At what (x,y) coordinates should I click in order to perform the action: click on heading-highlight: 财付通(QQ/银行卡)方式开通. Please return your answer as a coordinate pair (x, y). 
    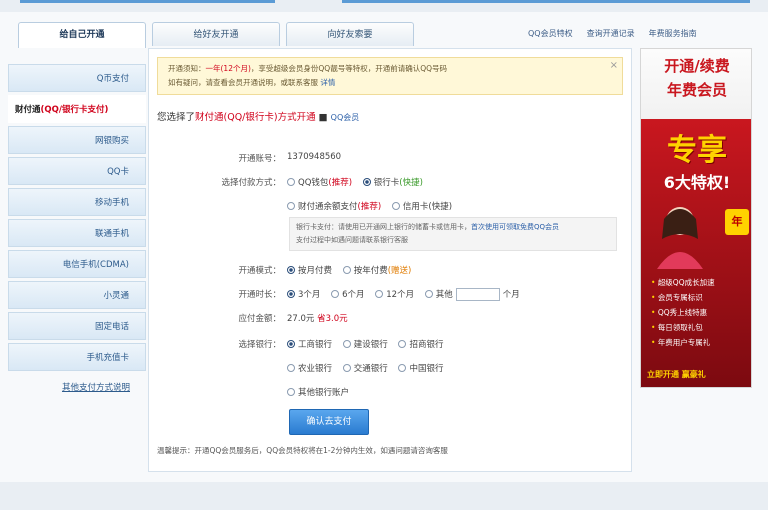
    Looking at the image, I should click on (255, 117).